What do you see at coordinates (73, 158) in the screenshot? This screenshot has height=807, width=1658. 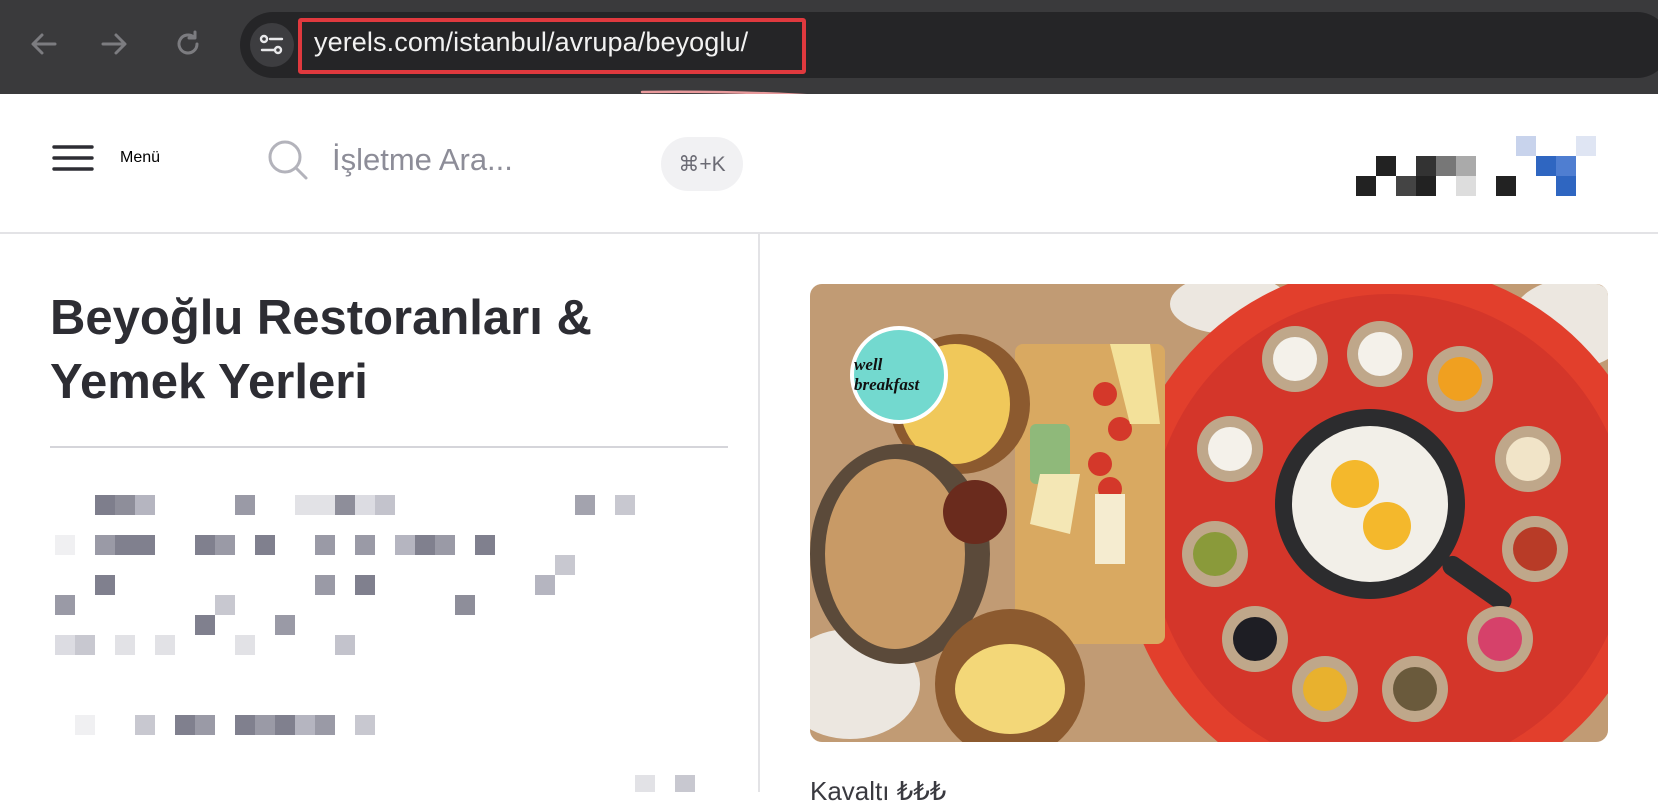 I see `hamburger-icon` at bounding box center [73, 158].